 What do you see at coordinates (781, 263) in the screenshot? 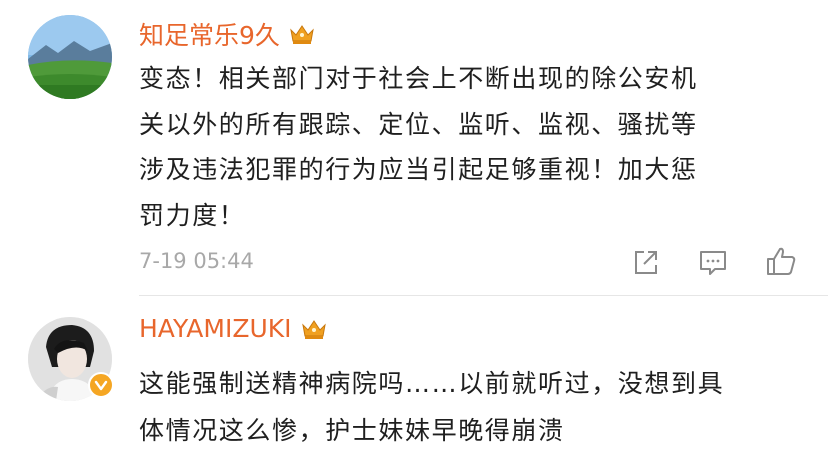
I see `like-icon` at bounding box center [781, 263].